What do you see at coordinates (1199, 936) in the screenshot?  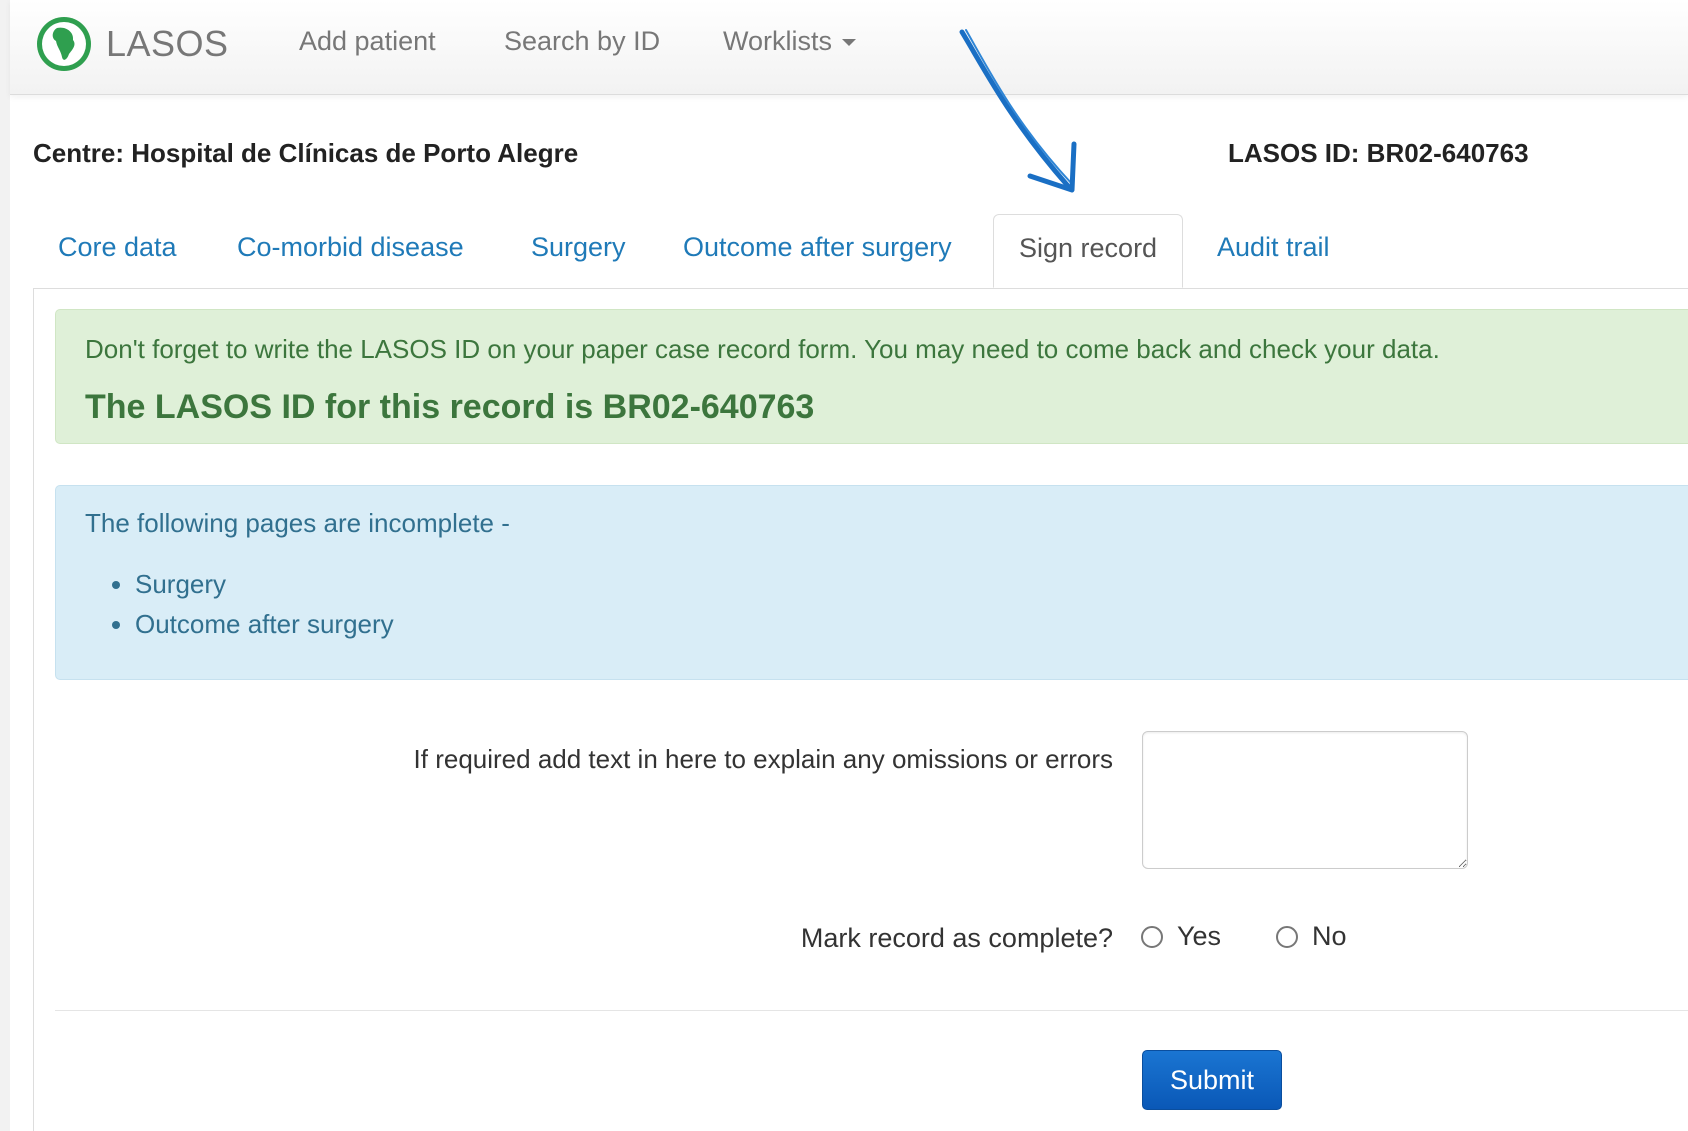 I see `radio-yes-label: Yes` at bounding box center [1199, 936].